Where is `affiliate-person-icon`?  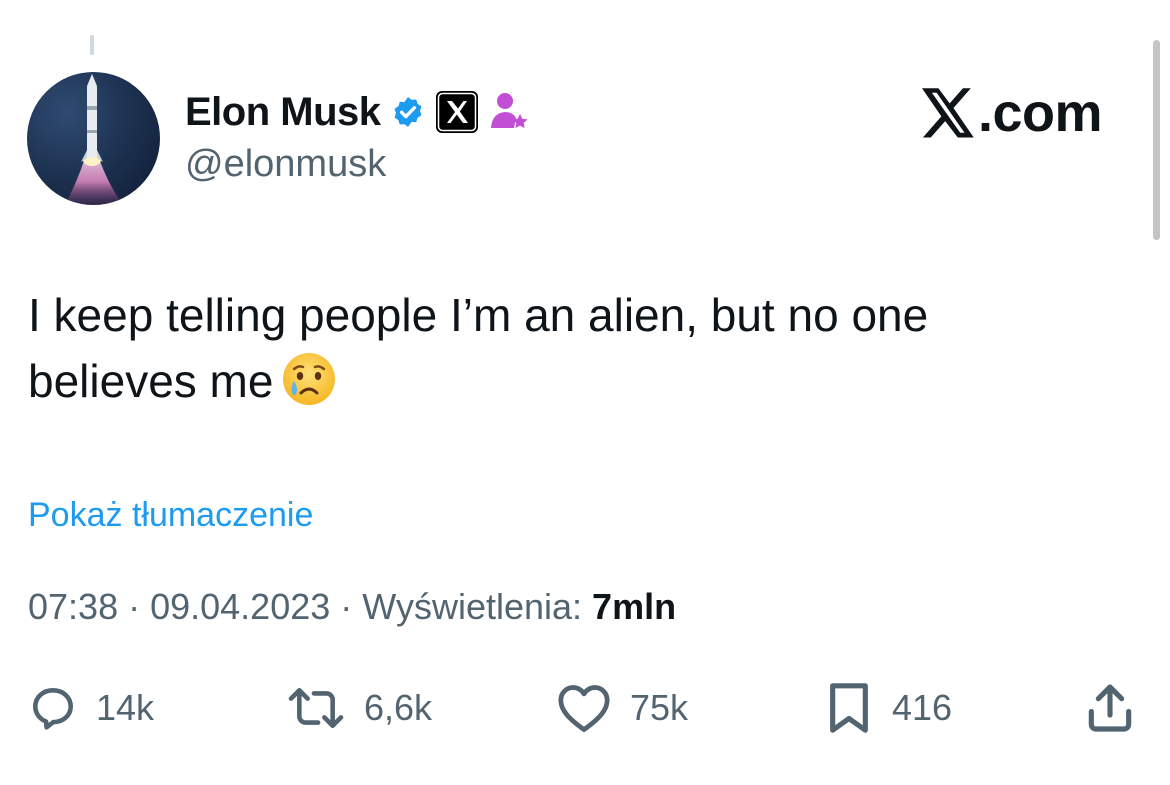 affiliate-person-icon is located at coordinates (509, 112).